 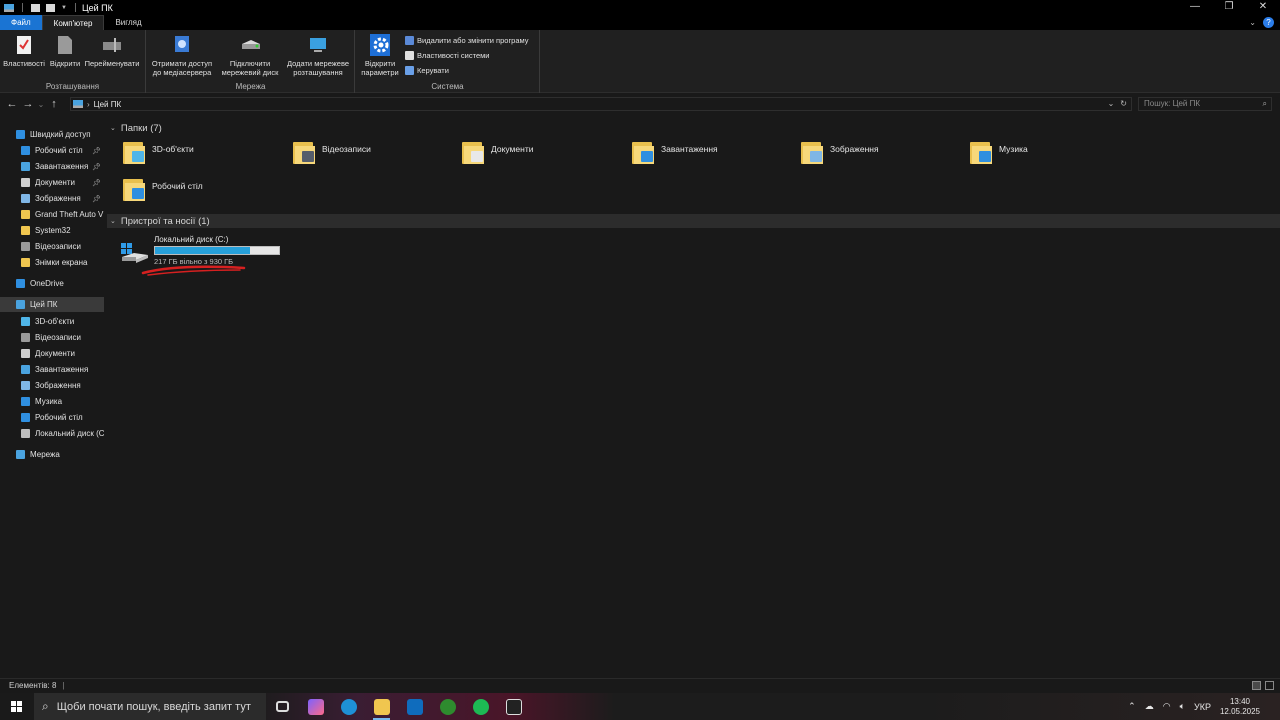 I want to click on folder-label: Відеозаписи, so click(x=346, y=149).